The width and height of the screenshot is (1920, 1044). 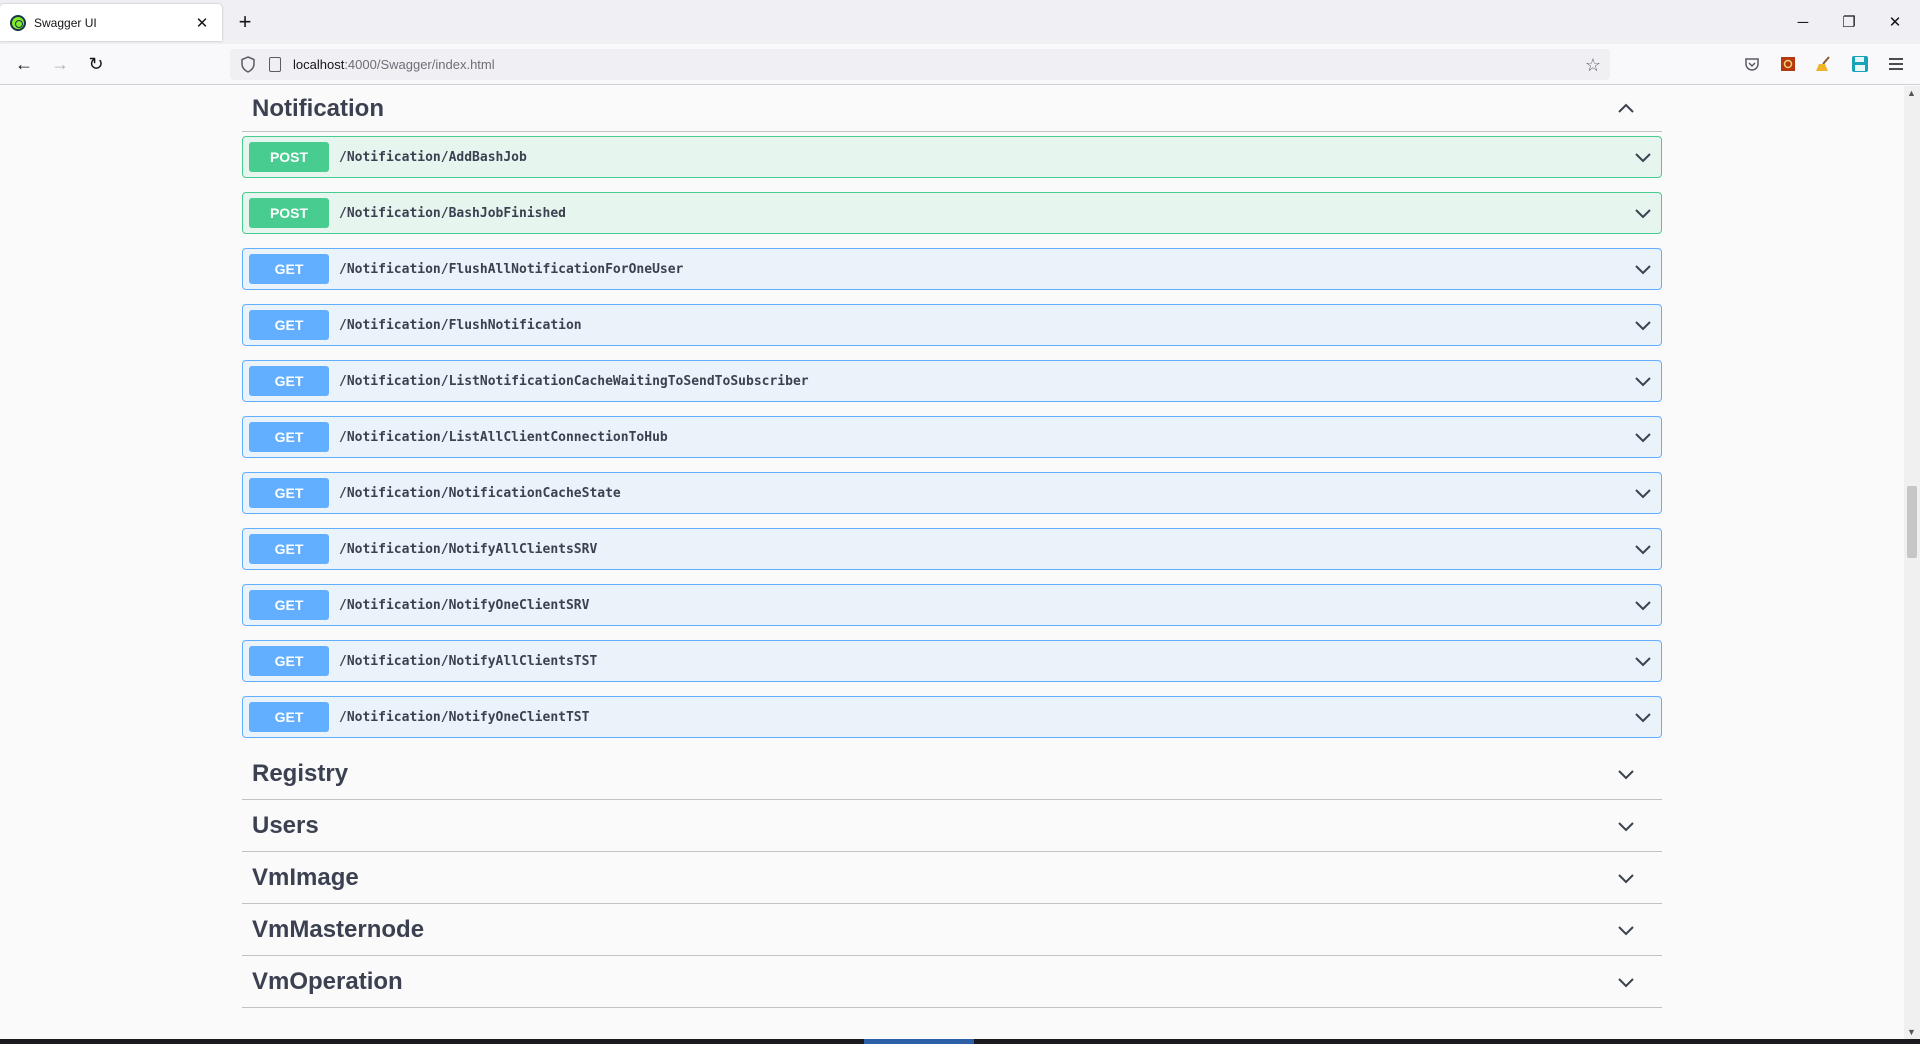 I want to click on section-title: VmOperation, so click(x=327, y=981).